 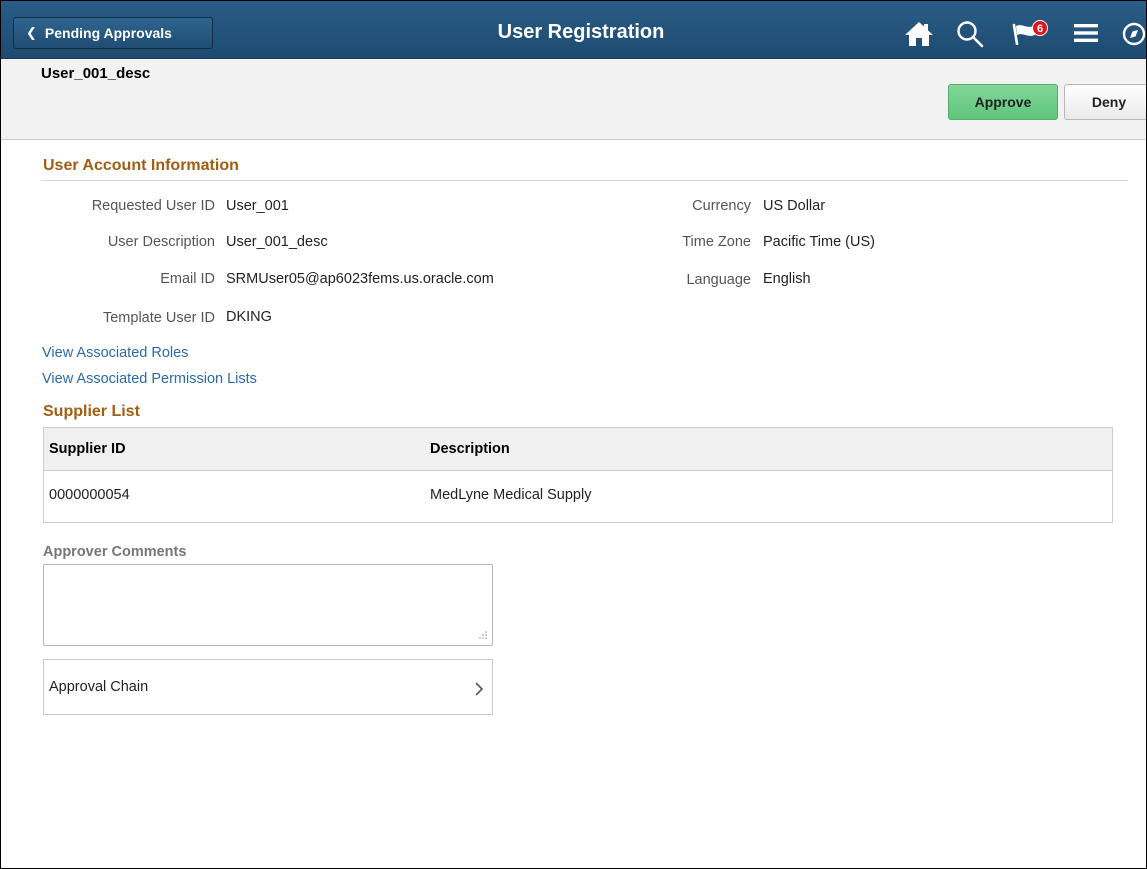 What do you see at coordinates (158, 318) in the screenshot?
I see `template-user-id-label: Template User ID` at bounding box center [158, 318].